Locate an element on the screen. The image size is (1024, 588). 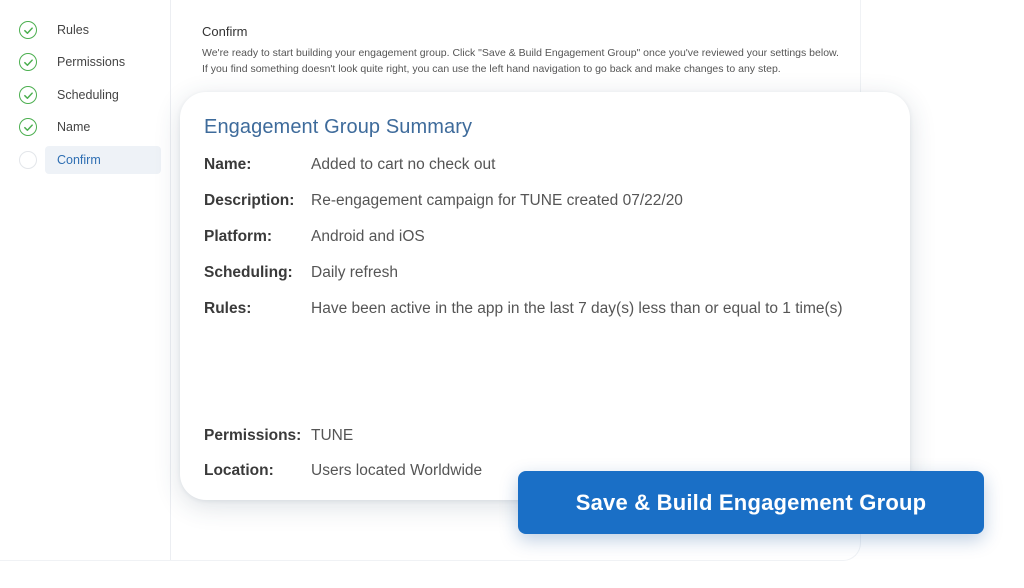
empty-circle-icon is located at coordinates (28, 160).